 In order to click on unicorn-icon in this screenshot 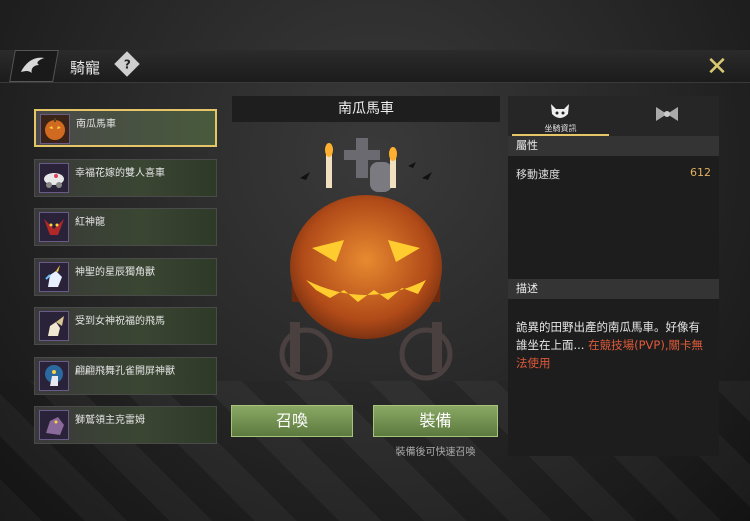, I will do `click(54, 277)`.